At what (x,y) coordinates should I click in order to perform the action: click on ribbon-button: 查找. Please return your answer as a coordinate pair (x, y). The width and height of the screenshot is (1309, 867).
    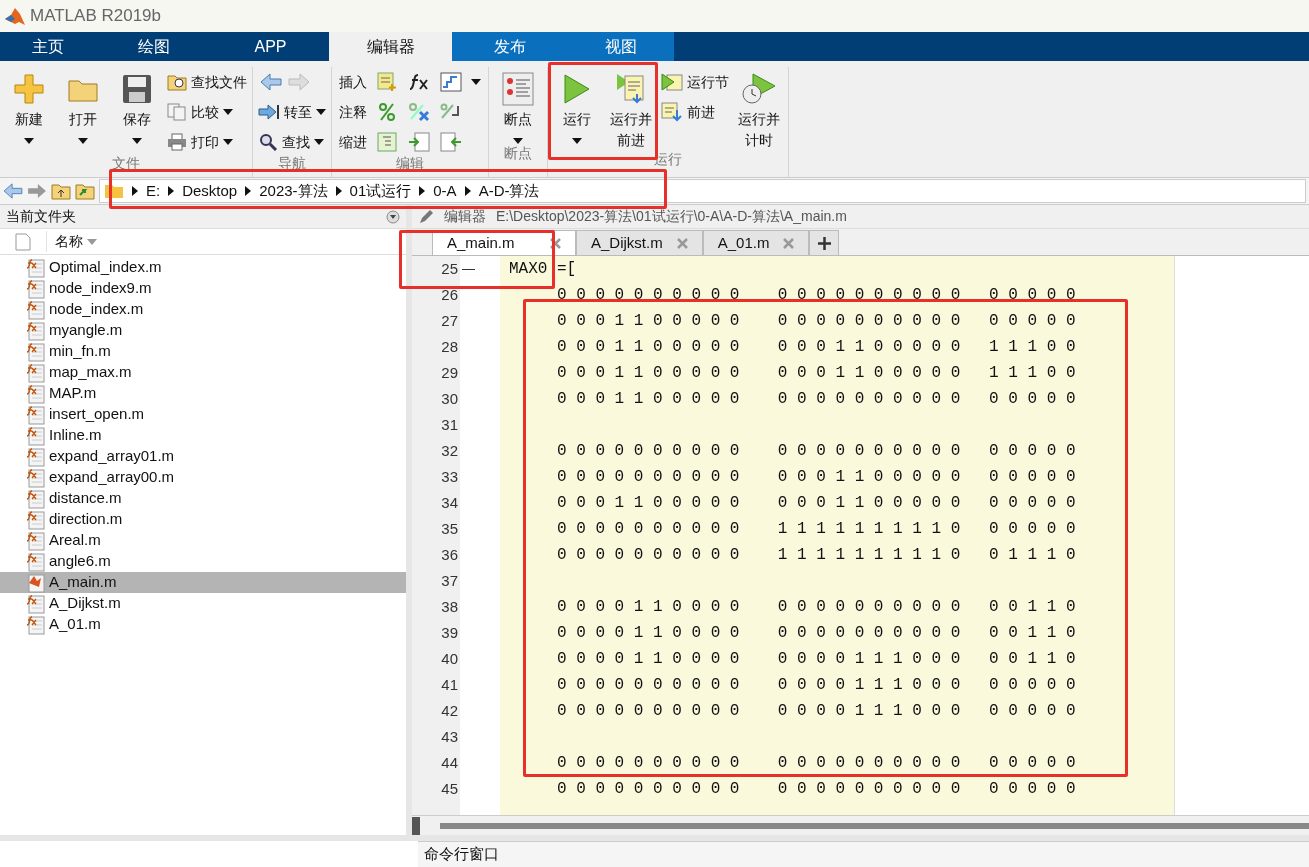
    Looking at the image, I should click on (292, 142).